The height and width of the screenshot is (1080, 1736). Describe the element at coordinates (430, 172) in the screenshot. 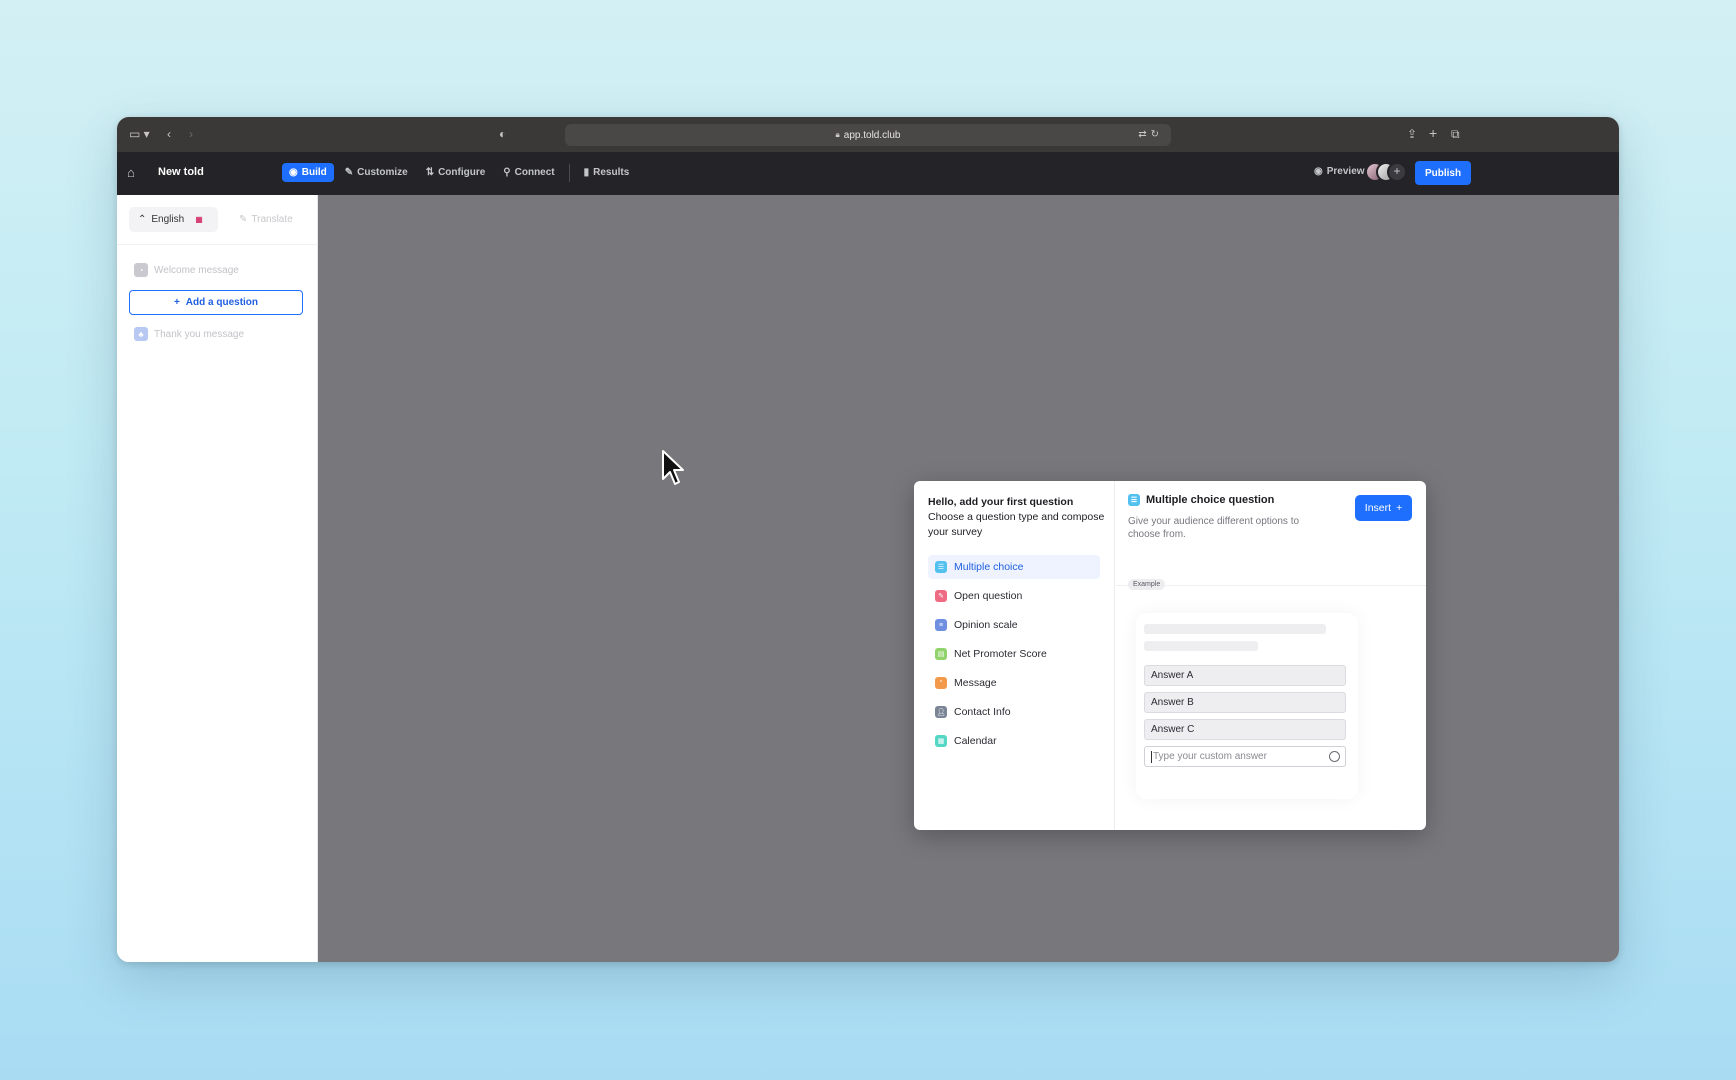

I see `sliders-icon: ⇅` at that location.